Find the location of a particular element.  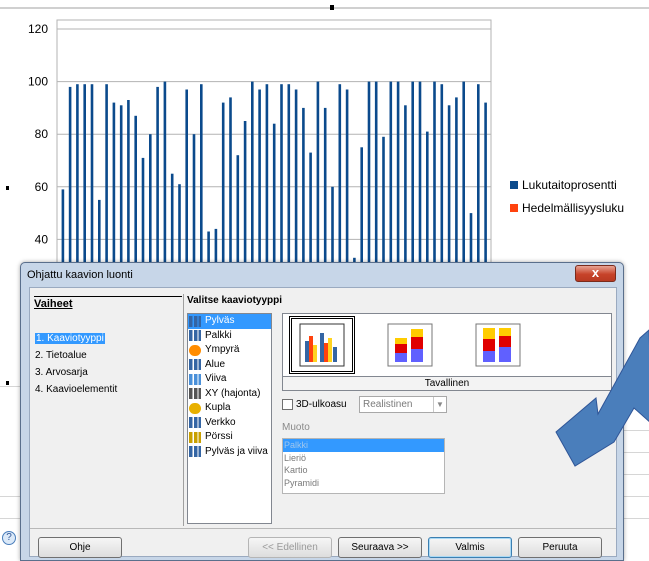

pie-chart-icon is located at coordinates (195, 350).